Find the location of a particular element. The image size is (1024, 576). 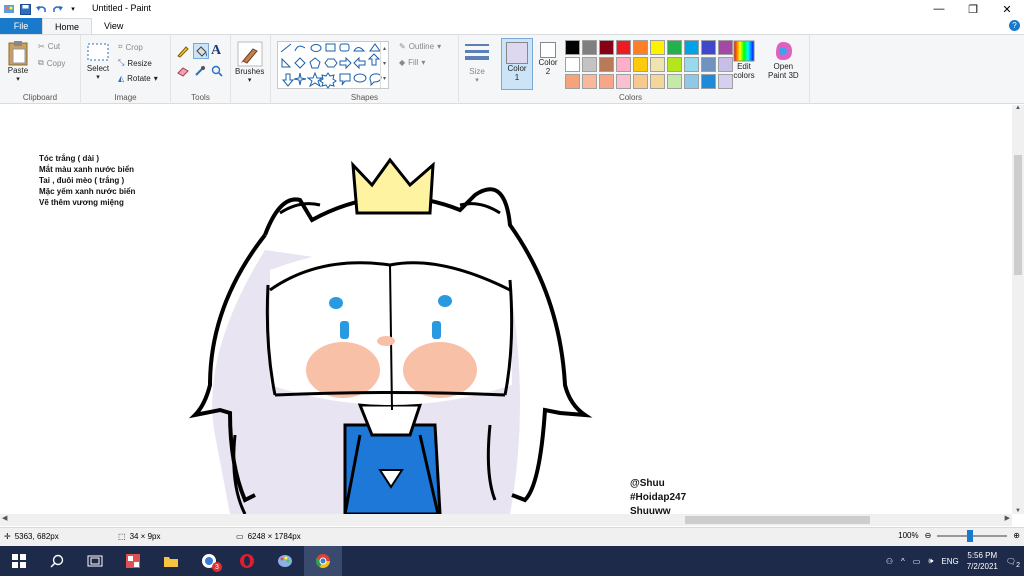

copy-button: ⧉ Copy is located at coordinates (51, 63).